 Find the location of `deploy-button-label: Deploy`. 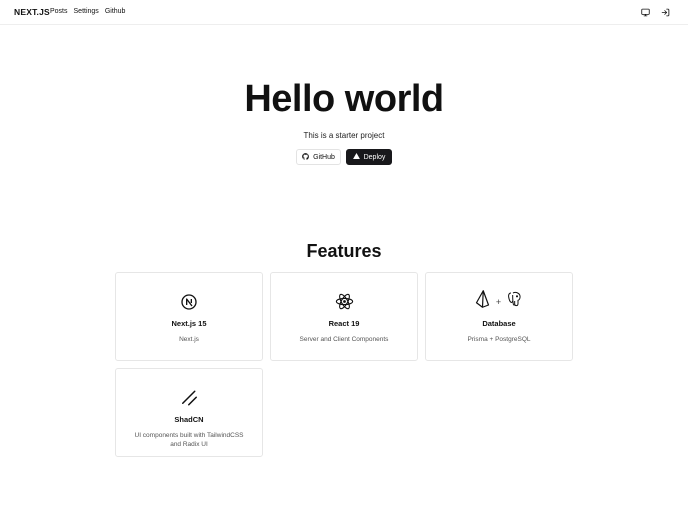

deploy-button-label: Deploy is located at coordinates (374, 157).